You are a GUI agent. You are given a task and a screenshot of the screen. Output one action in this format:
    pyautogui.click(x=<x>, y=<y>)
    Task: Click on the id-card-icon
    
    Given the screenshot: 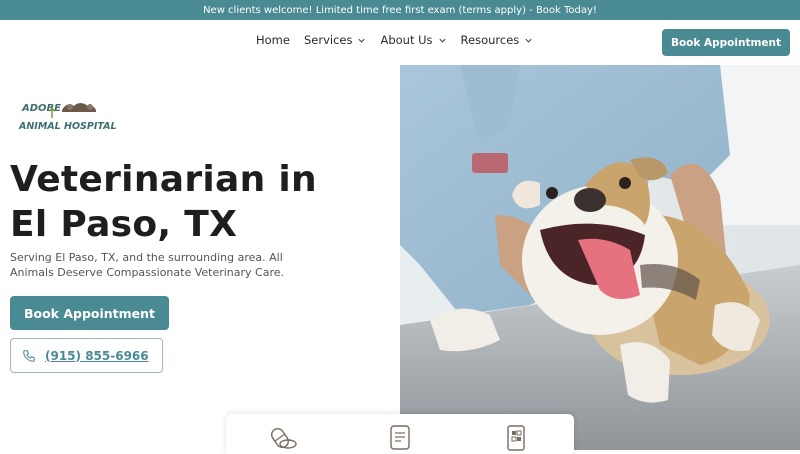 What is the action you would take?
    pyautogui.click(x=516, y=438)
    